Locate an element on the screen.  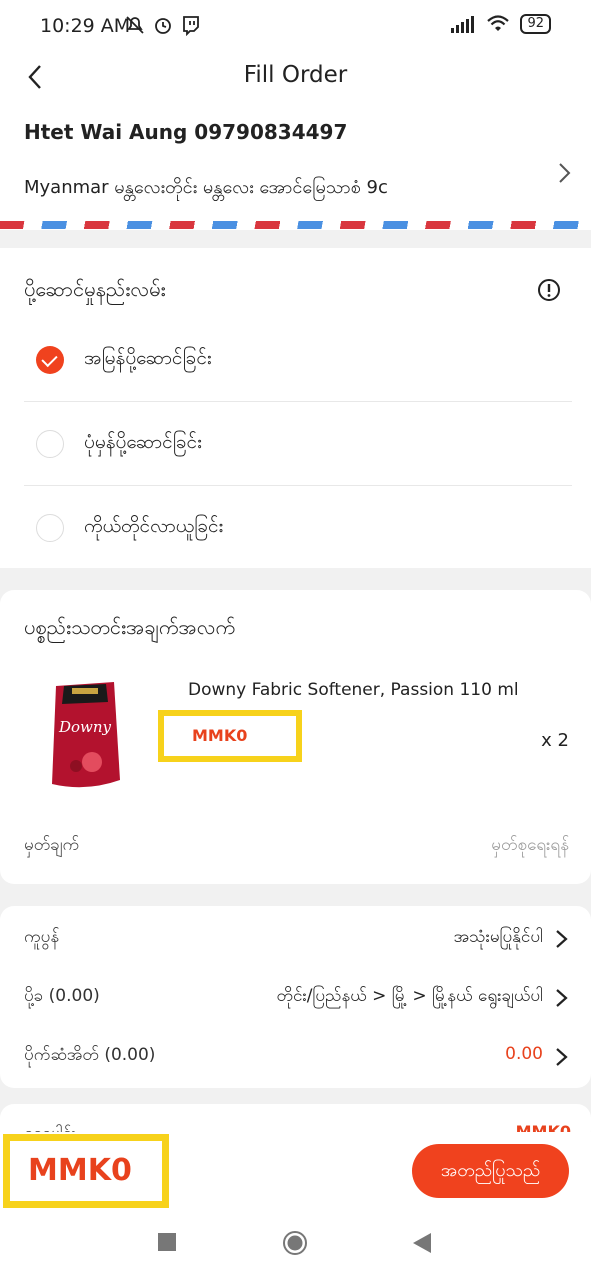
shipping-option-label: အမြန်ပို့ဆောင်ခြင်း is located at coordinates (148, 358).